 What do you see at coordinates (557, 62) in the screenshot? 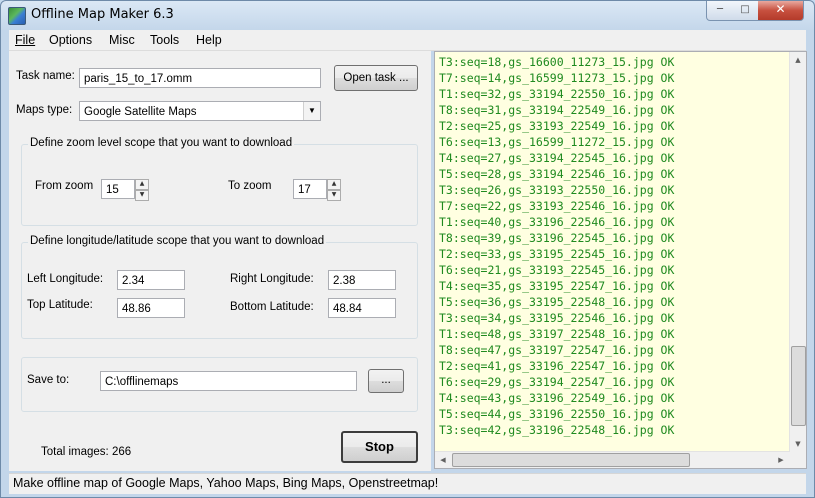
I see `log-entry: T3:seq=18,gs_16600_11273_15.jpg OK` at bounding box center [557, 62].